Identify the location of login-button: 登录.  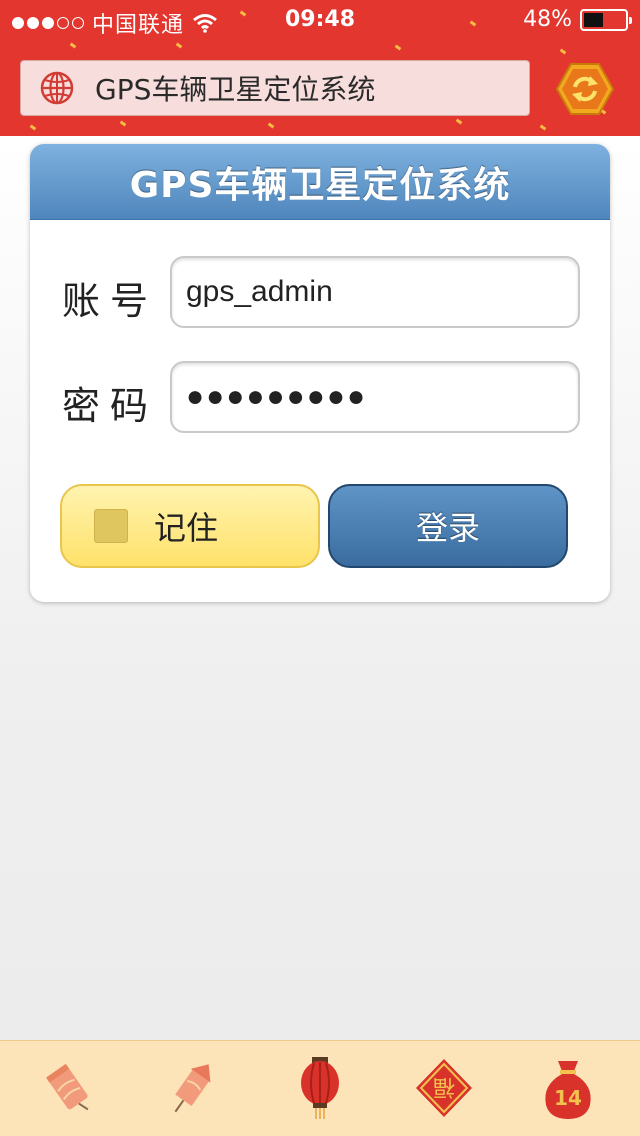
(448, 526).